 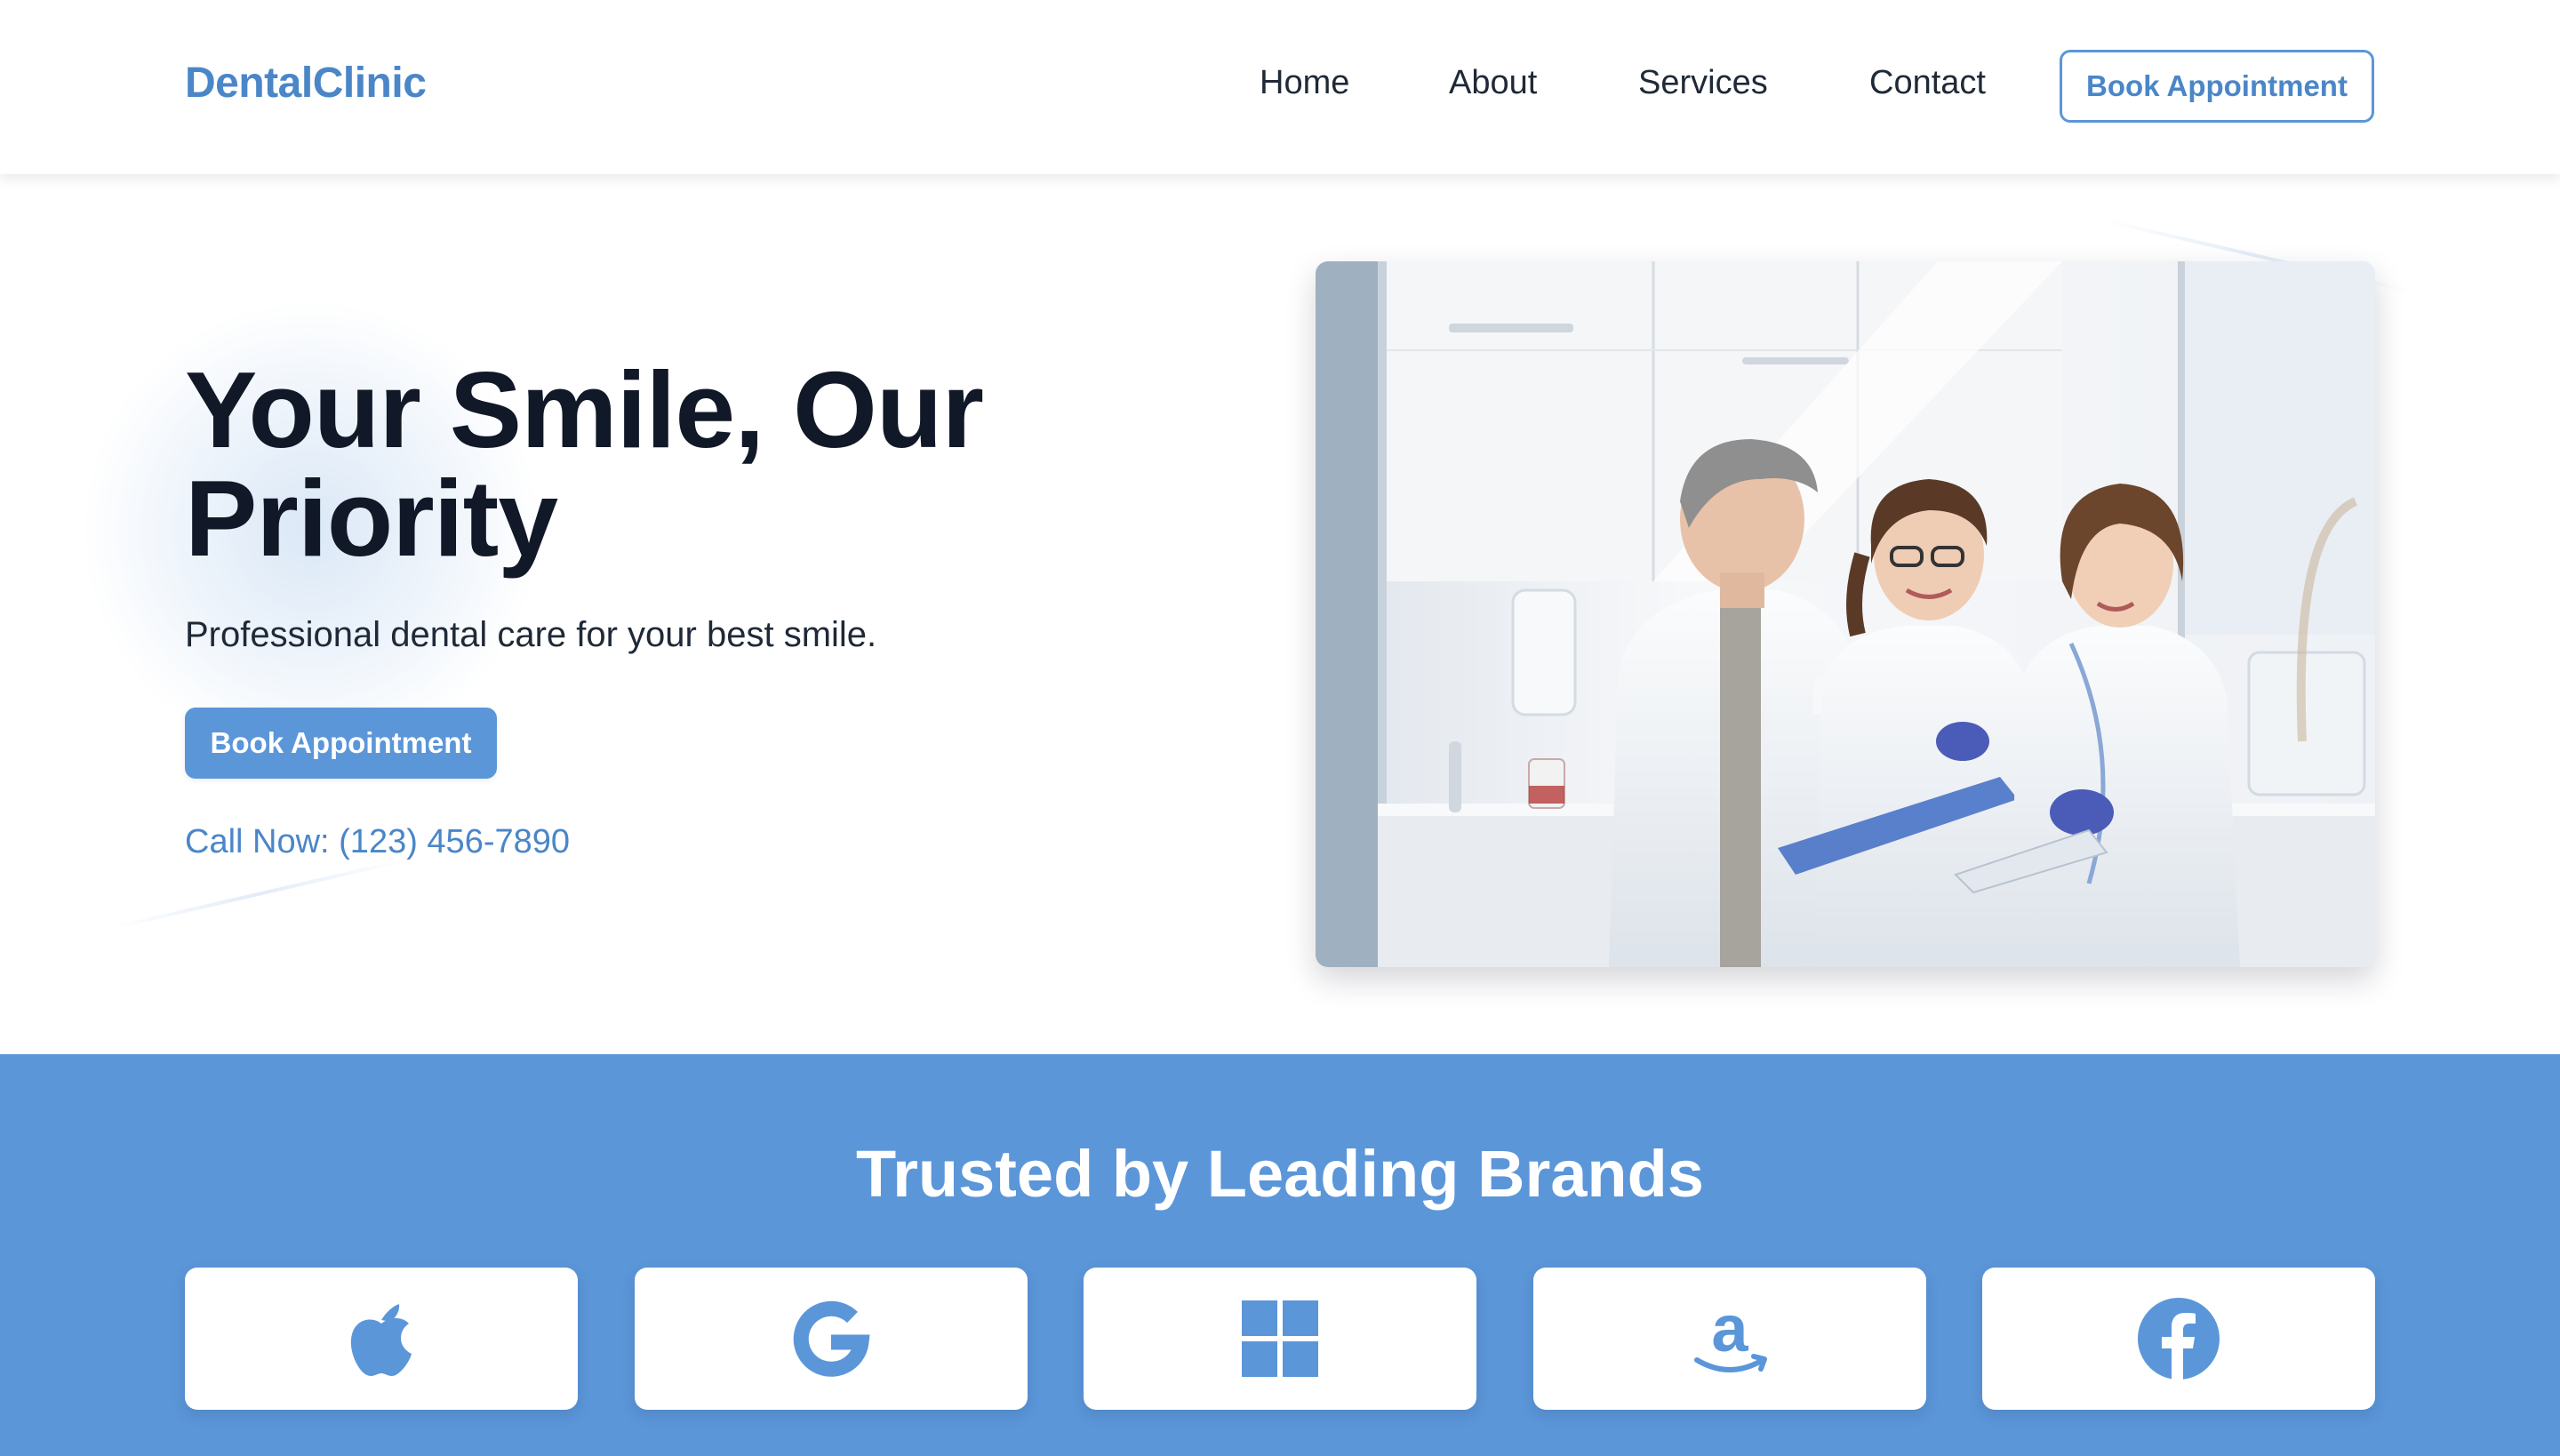 What do you see at coordinates (1304, 83) in the screenshot?
I see `nav-home-link: Home` at bounding box center [1304, 83].